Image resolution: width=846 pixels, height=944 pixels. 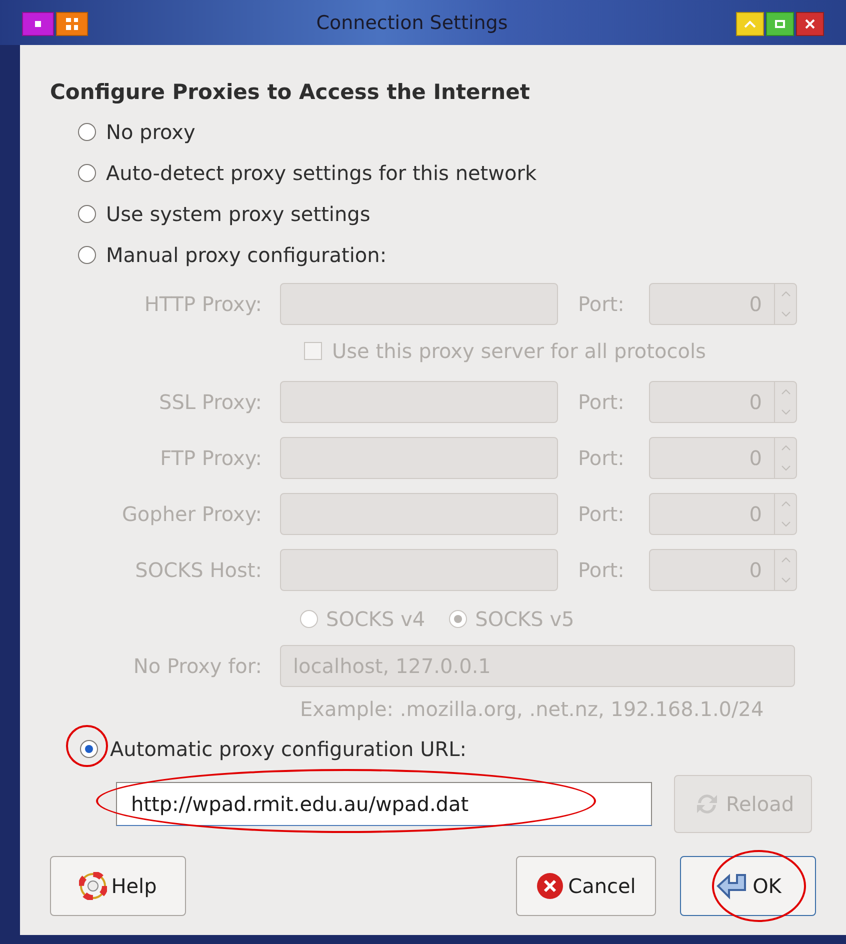 I want to click on grid-icon, so click(x=72, y=24).